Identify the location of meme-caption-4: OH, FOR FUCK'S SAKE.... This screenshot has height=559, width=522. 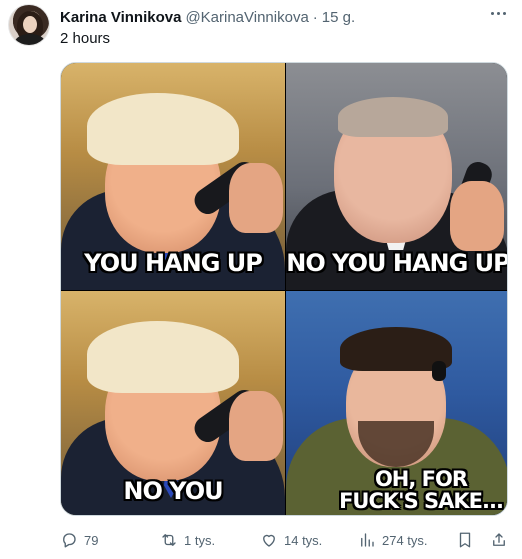
(421, 490).